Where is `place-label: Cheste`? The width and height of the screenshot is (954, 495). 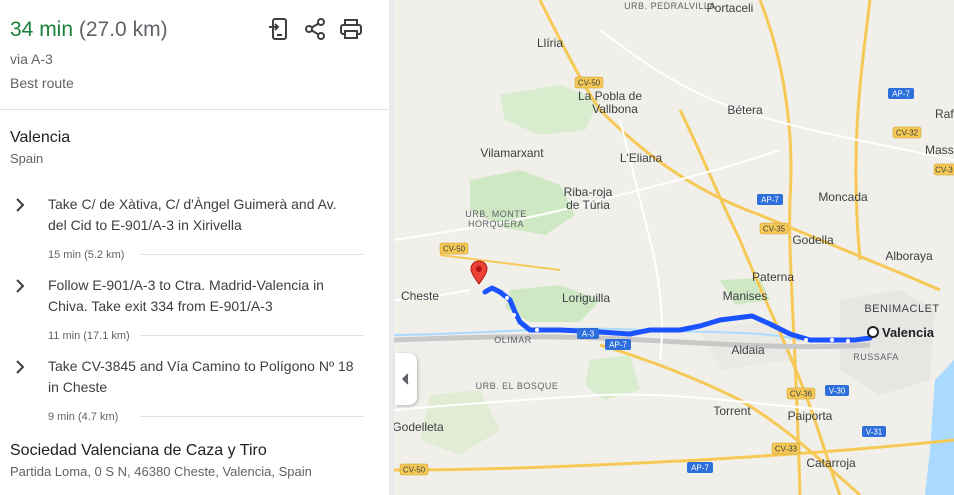
place-label: Cheste is located at coordinates (420, 296).